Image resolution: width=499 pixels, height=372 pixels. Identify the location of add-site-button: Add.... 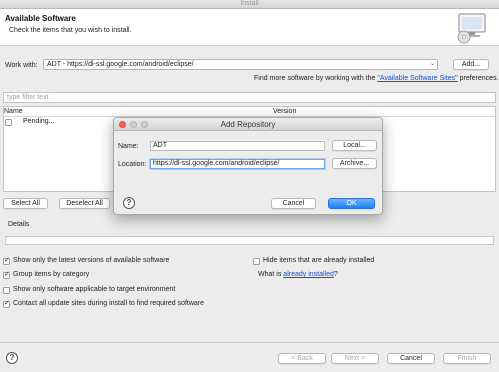
(471, 64).